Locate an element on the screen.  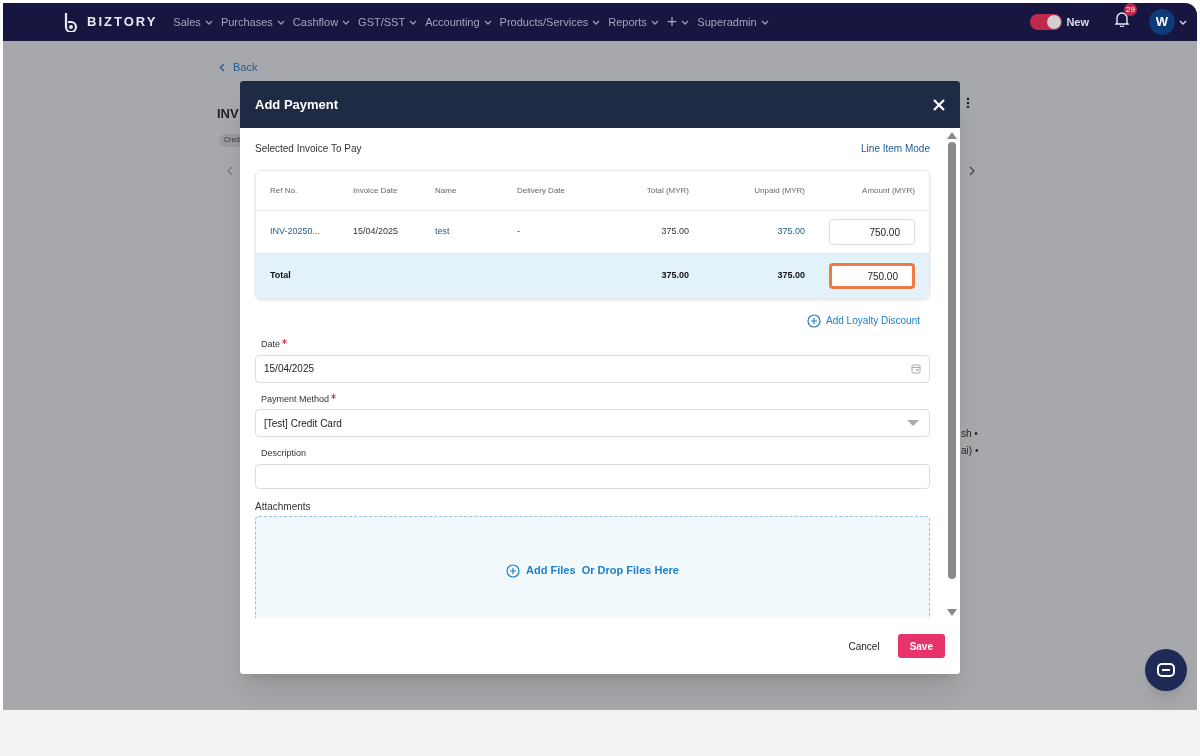
drop-zone-text: Add Files Or Drop Files Here is located at coordinates (602, 571).